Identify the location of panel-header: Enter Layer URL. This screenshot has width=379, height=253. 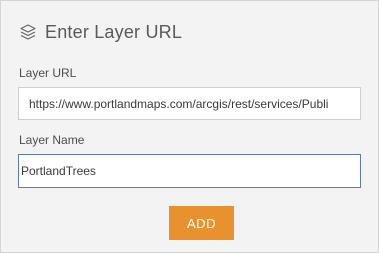
(100, 32).